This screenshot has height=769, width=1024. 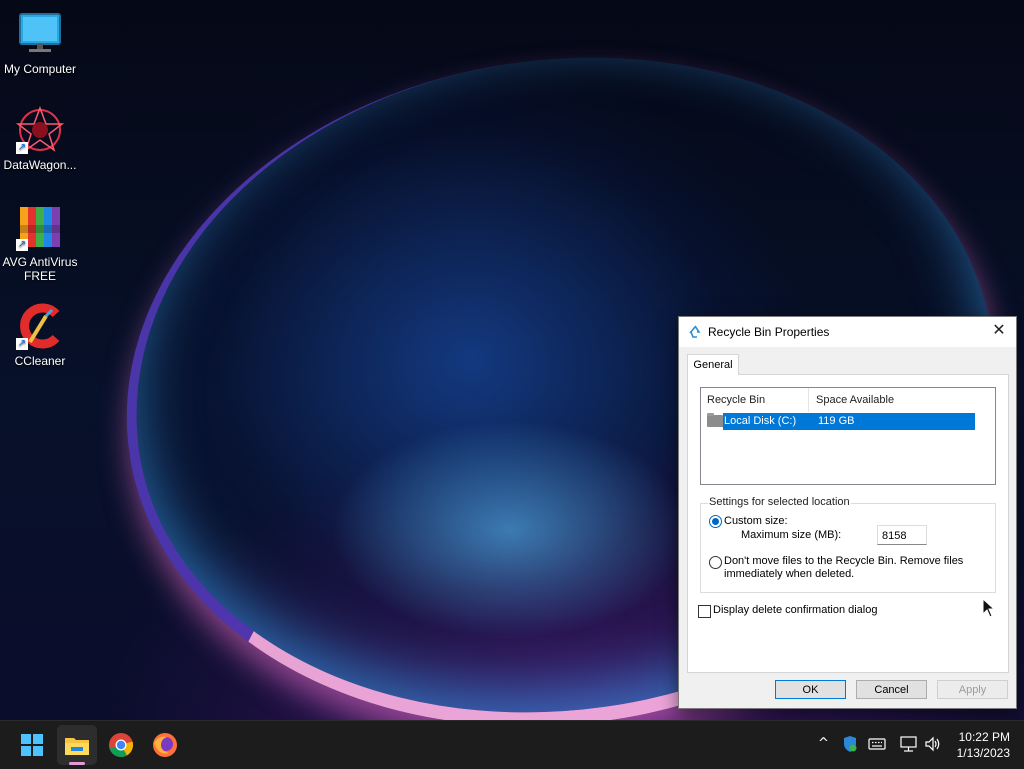 I want to click on custom-size-radio, so click(x=715, y=521).